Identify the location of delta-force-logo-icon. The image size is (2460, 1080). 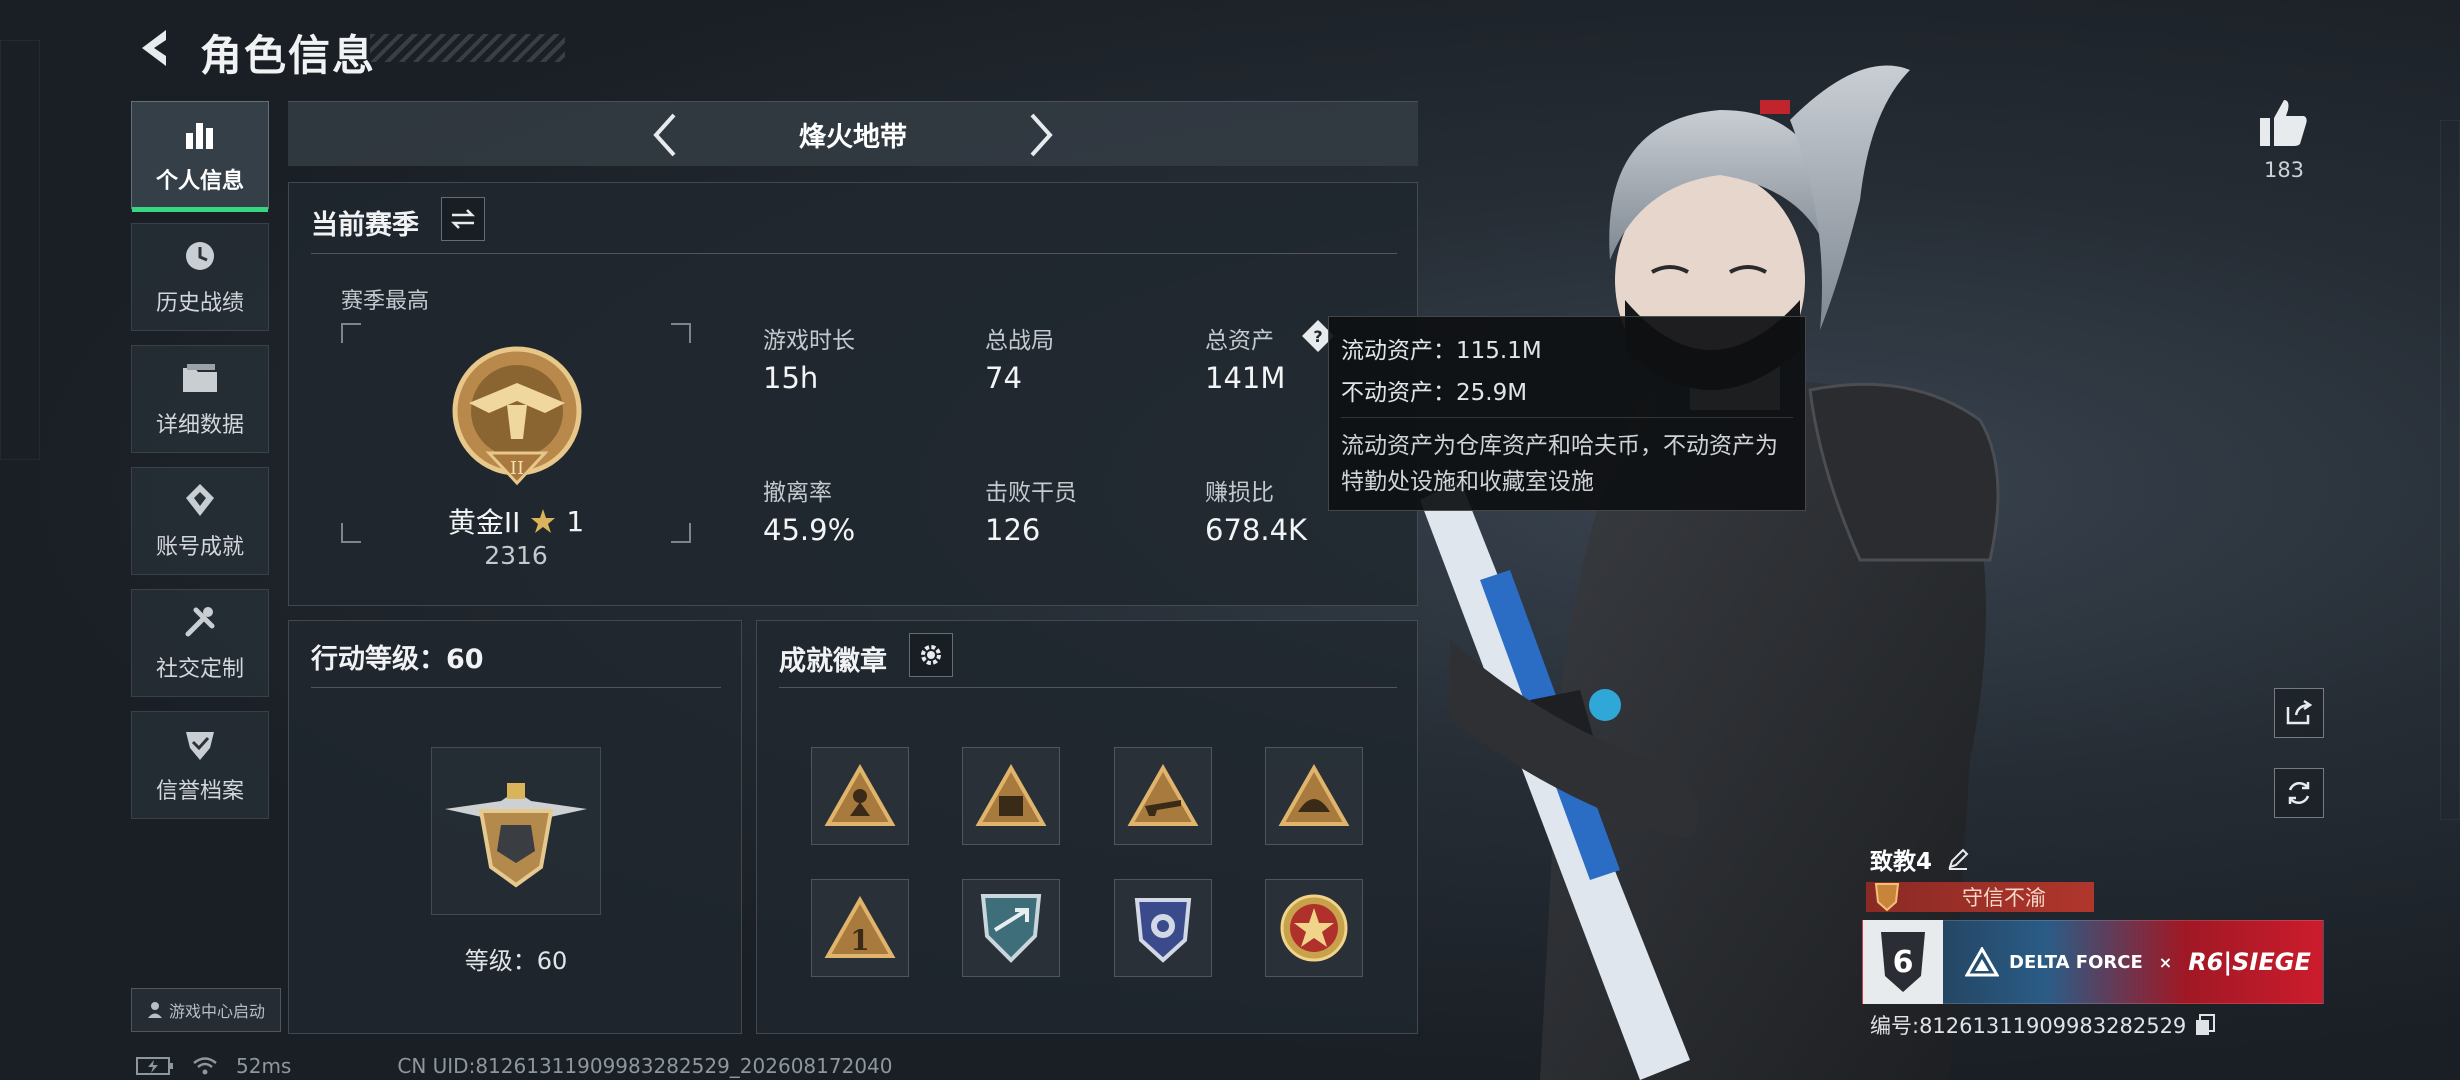
(1982, 962).